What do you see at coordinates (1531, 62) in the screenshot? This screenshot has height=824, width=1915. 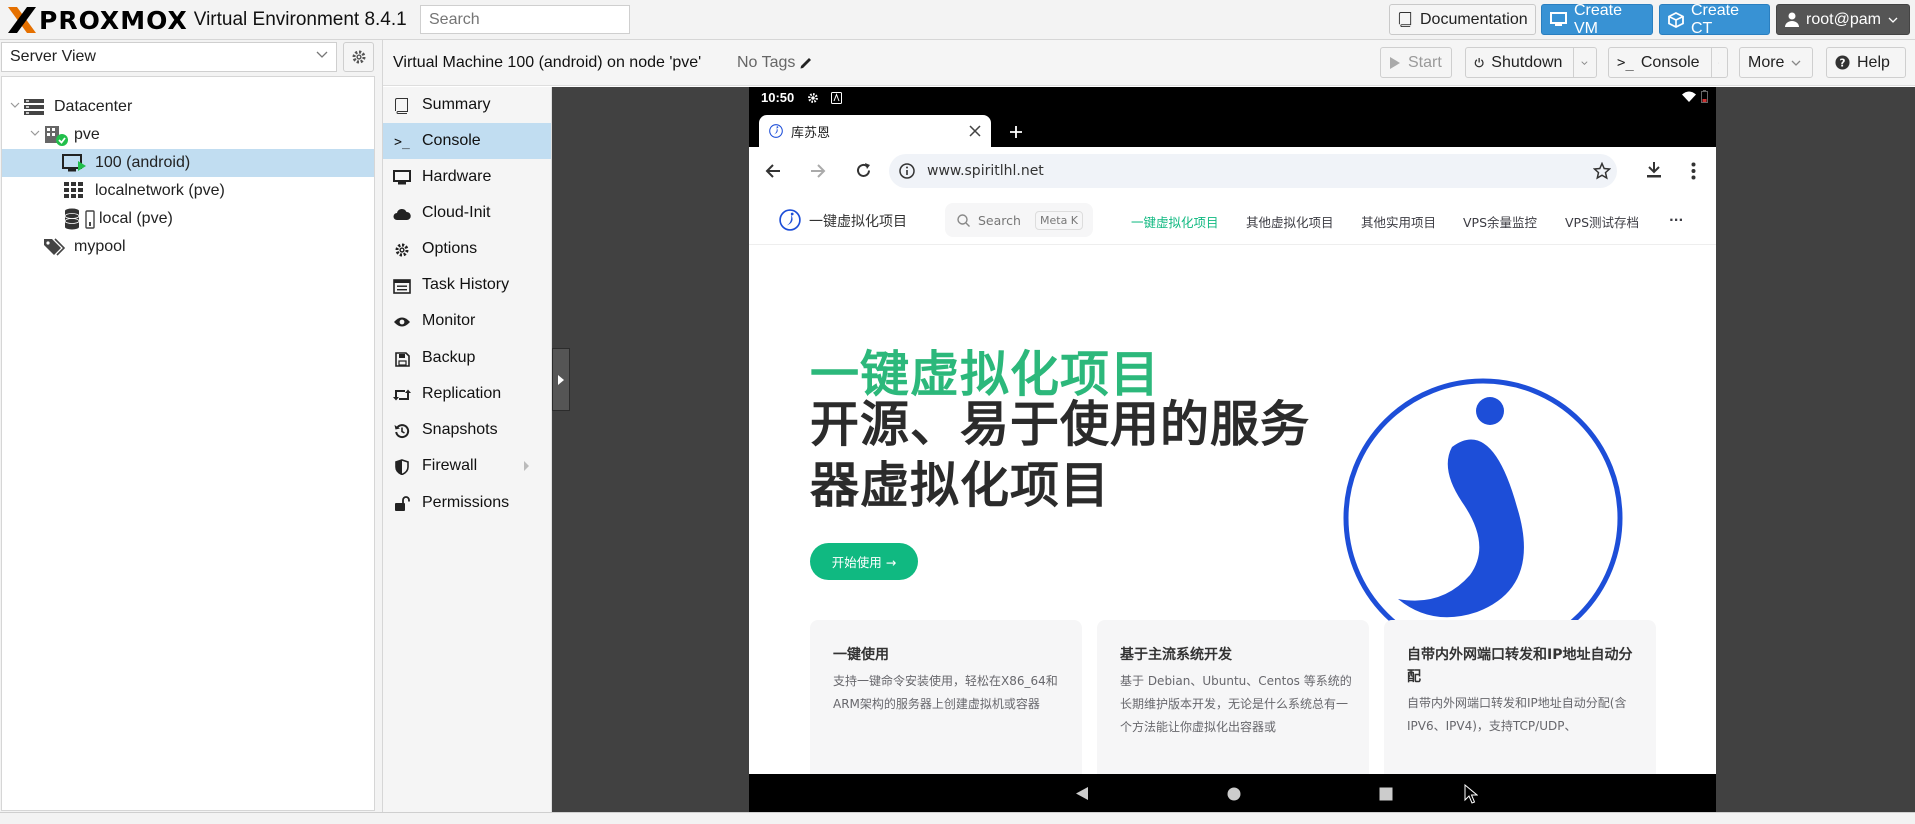 I see `shutdown-button: Shutdown` at bounding box center [1531, 62].